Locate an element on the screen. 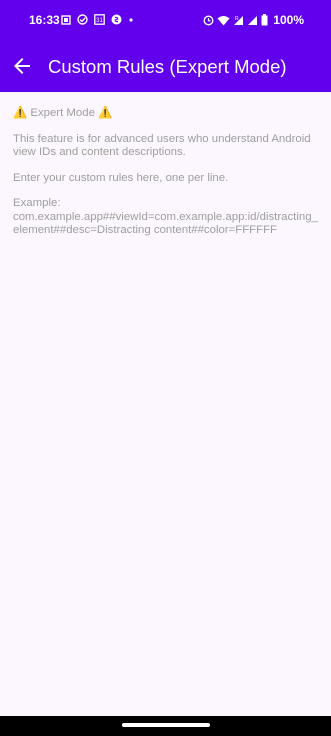  expert-mode-heading: ⚠️ Expert Mode ⚠️ is located at coordinates (63, 113).